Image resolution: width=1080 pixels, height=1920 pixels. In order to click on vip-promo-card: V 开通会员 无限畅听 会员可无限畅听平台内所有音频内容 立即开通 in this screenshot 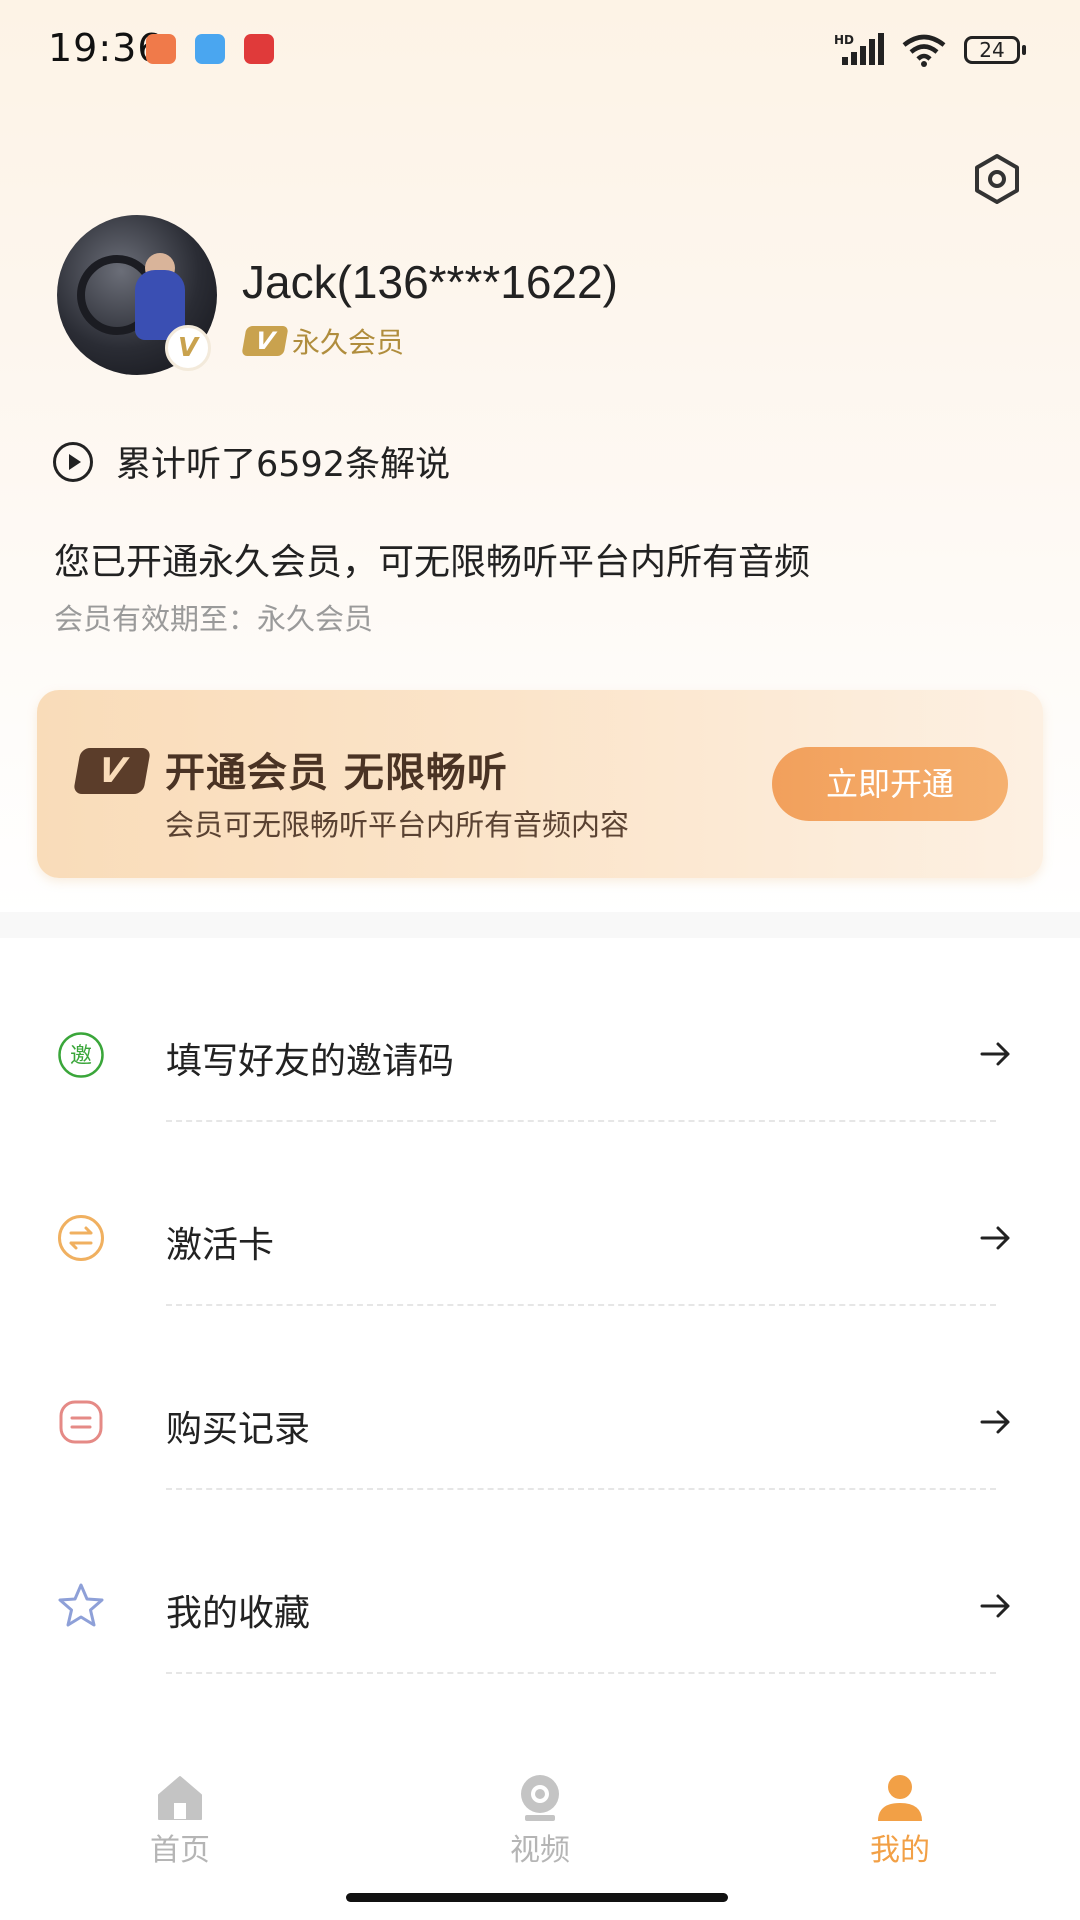, I will do `click(540, 784)`.